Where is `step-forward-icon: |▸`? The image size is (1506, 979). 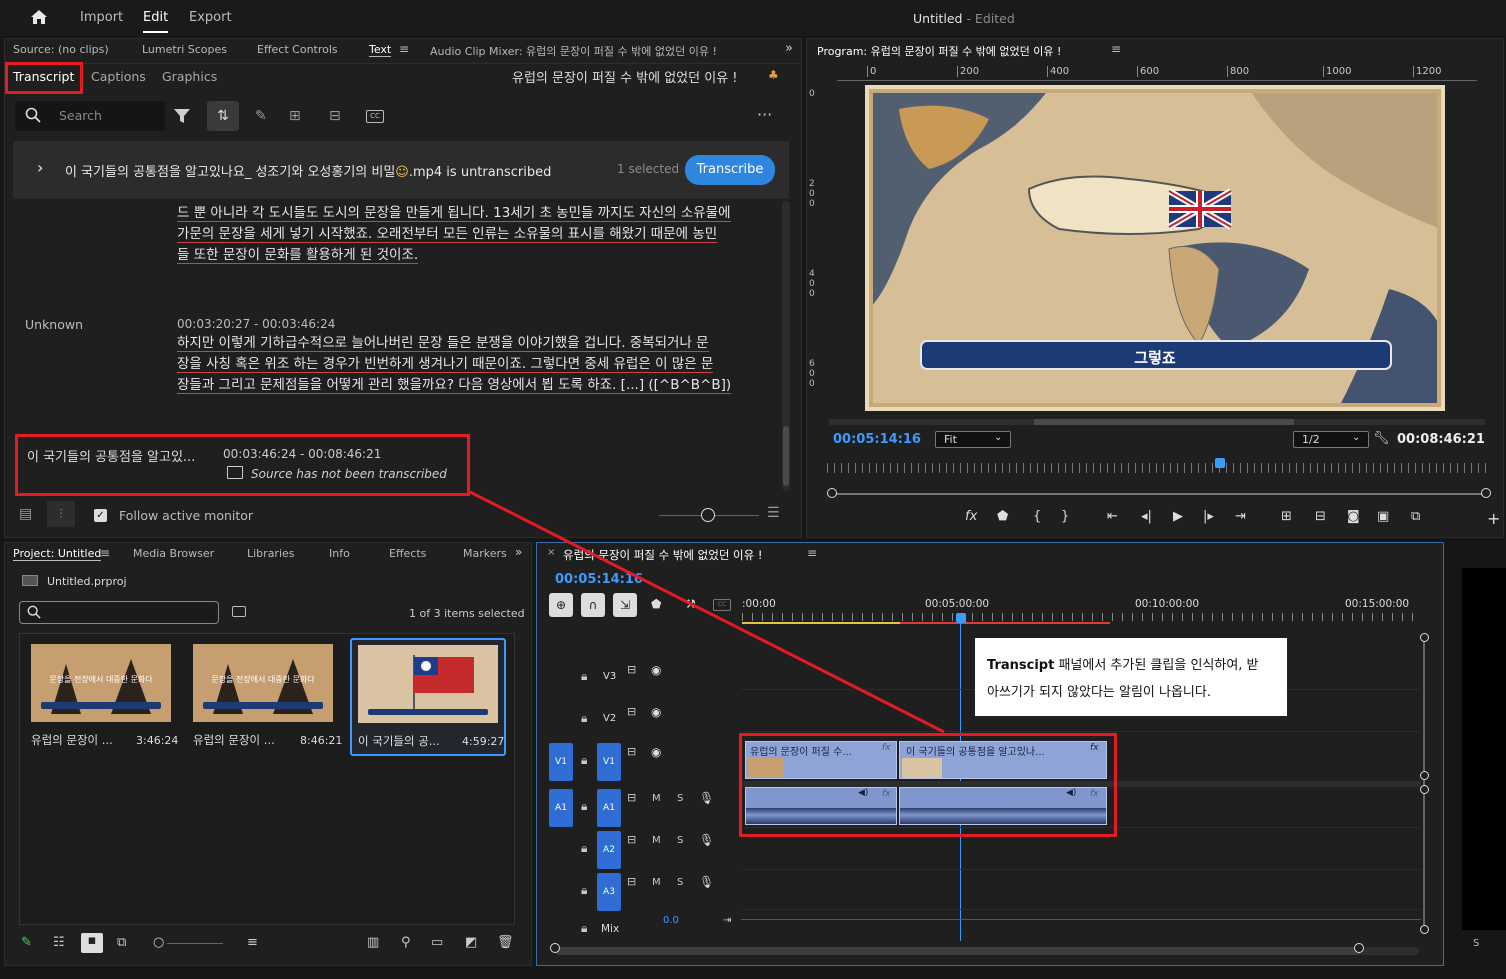
step-forward-icon: |▸ is located at coordinates (1208, 516).